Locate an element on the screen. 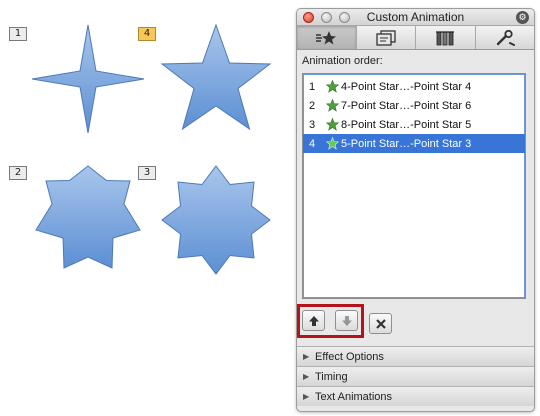 The image size is (540, 416). list-item: 3 8-Point Star…-Point Star 5 is located at coordinates (414, 124).